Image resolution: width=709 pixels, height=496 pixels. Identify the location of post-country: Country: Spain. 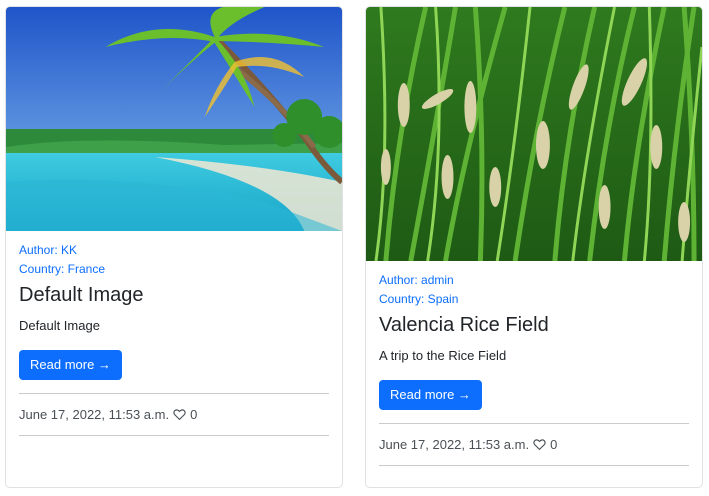
(534, 299).